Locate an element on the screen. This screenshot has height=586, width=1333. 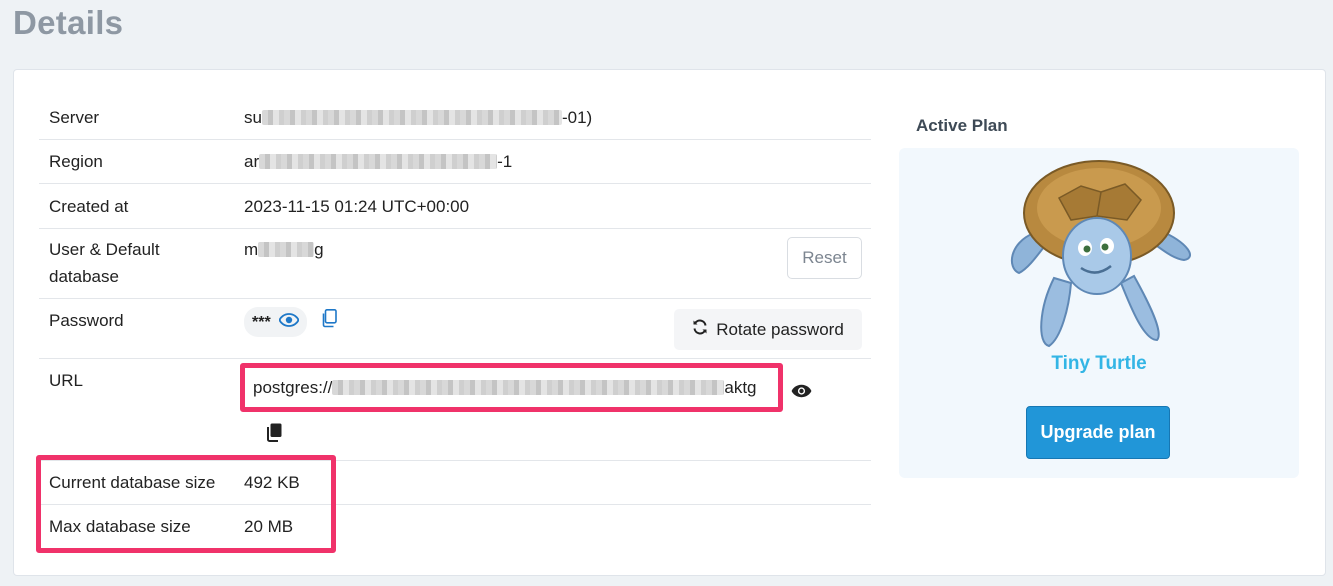
user-prefix: m is located at coordinates (251, 249).